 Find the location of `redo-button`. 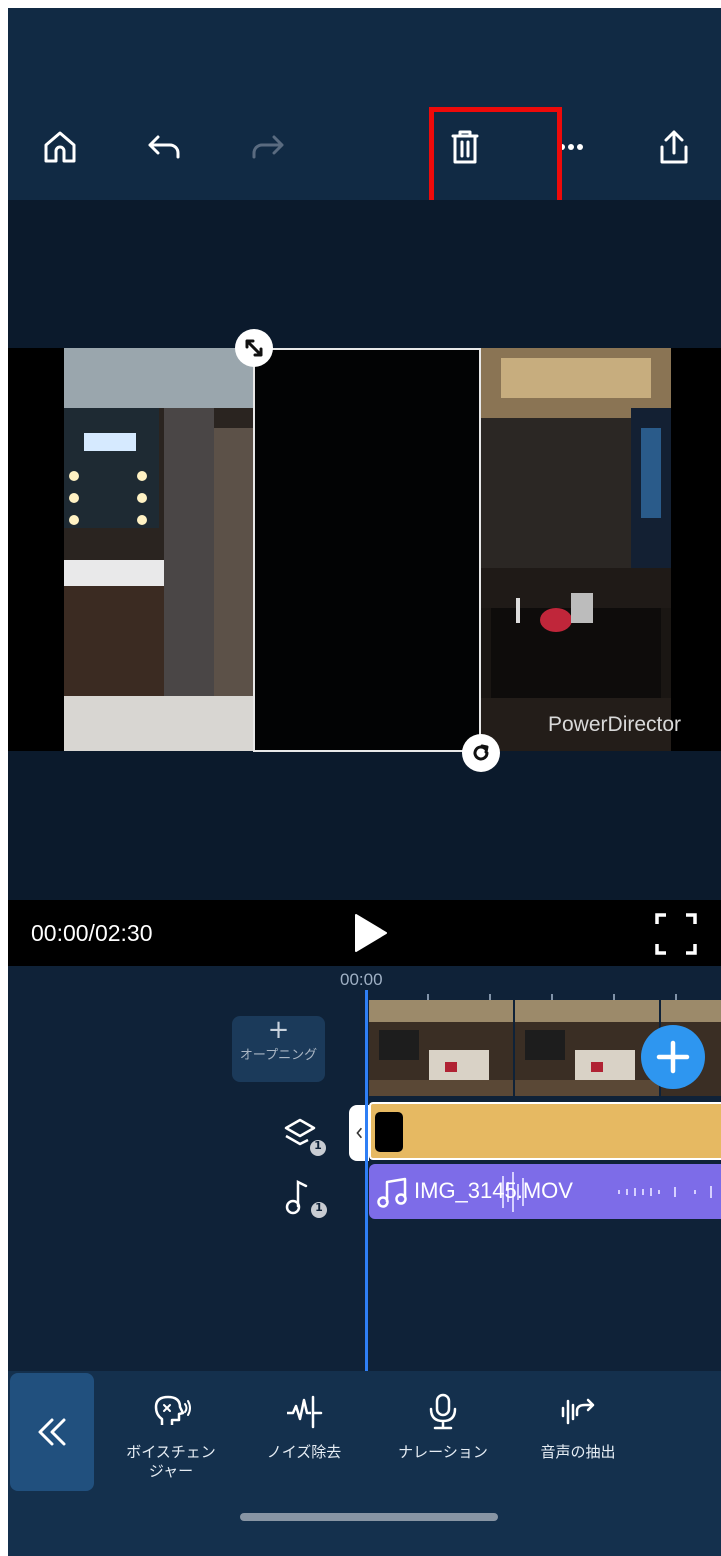

redo-button is located at coordinates (268, 147).